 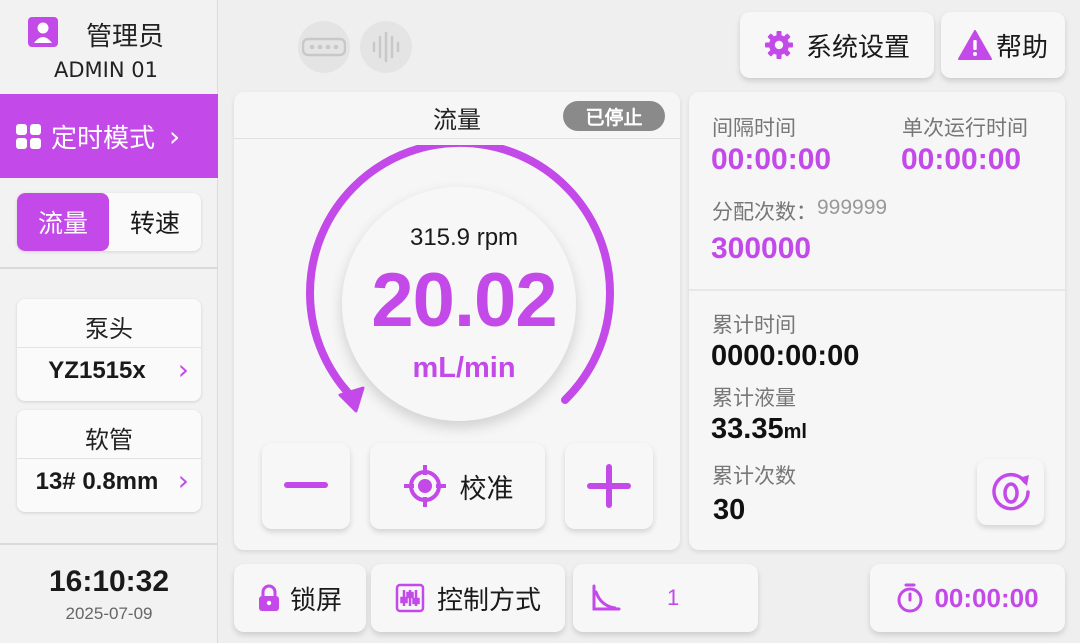 I want to click on tubing-title: 软管, so click(x=109, y=440).